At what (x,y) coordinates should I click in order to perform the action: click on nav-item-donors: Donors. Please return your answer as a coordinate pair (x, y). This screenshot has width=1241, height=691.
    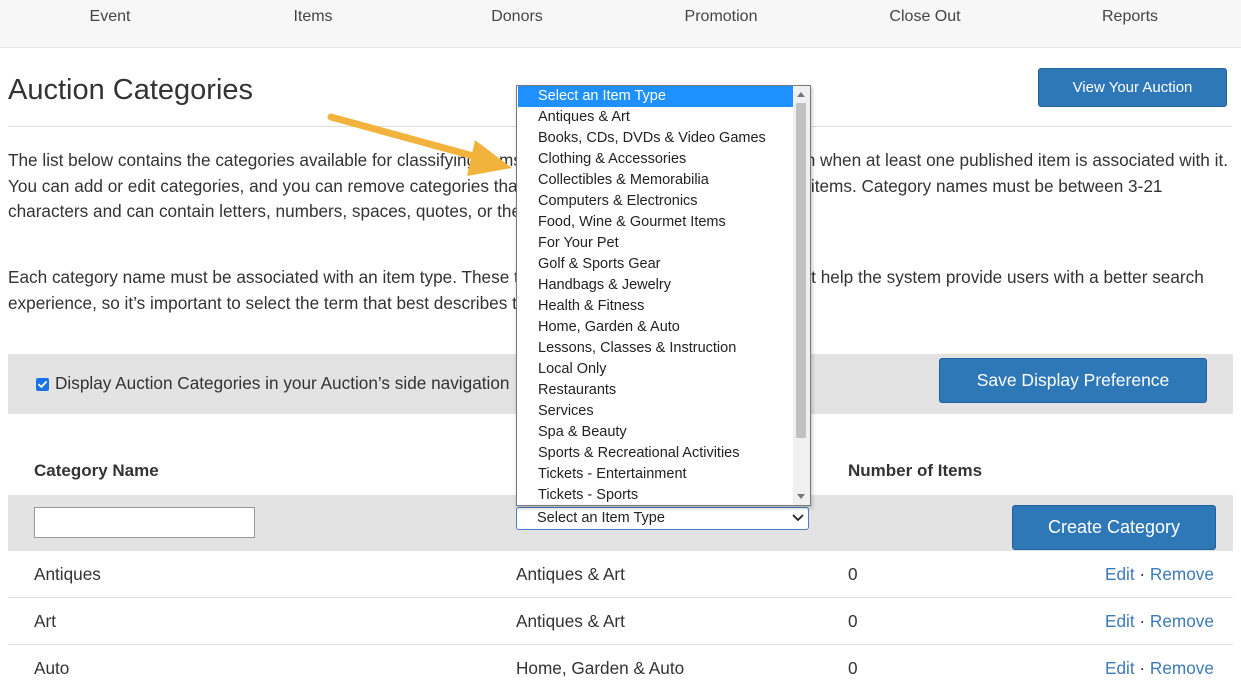
    Looking at the image, I should click on (517, 17).